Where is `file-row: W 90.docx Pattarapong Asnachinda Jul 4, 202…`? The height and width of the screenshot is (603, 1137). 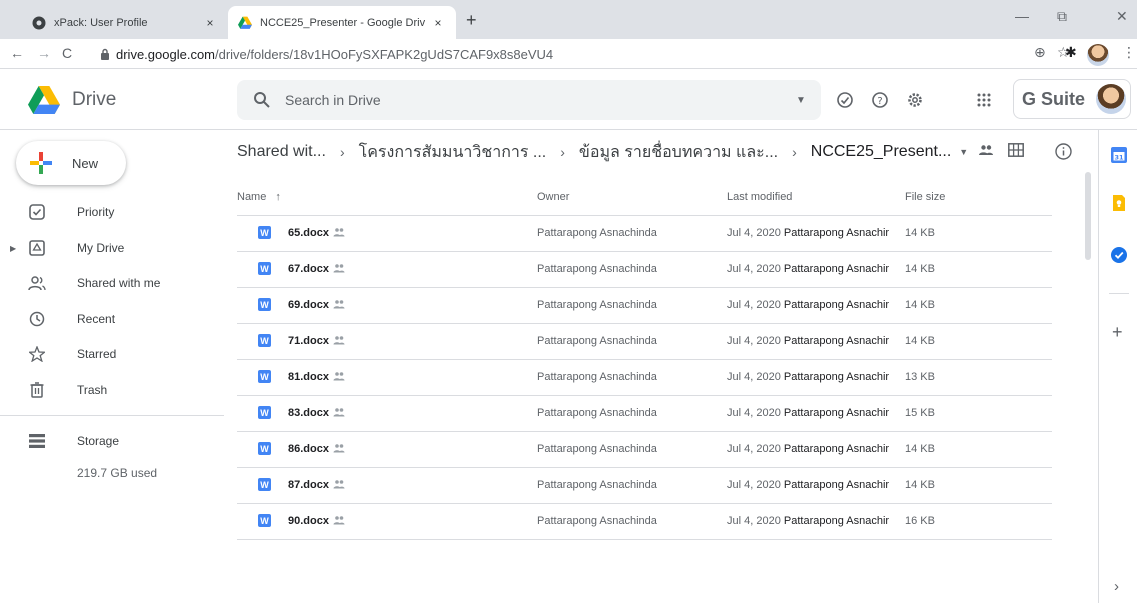
file-row: W 90.docx Pattarapong Asnachinda Jul 4, 202… is located at coordinates (644, 522).